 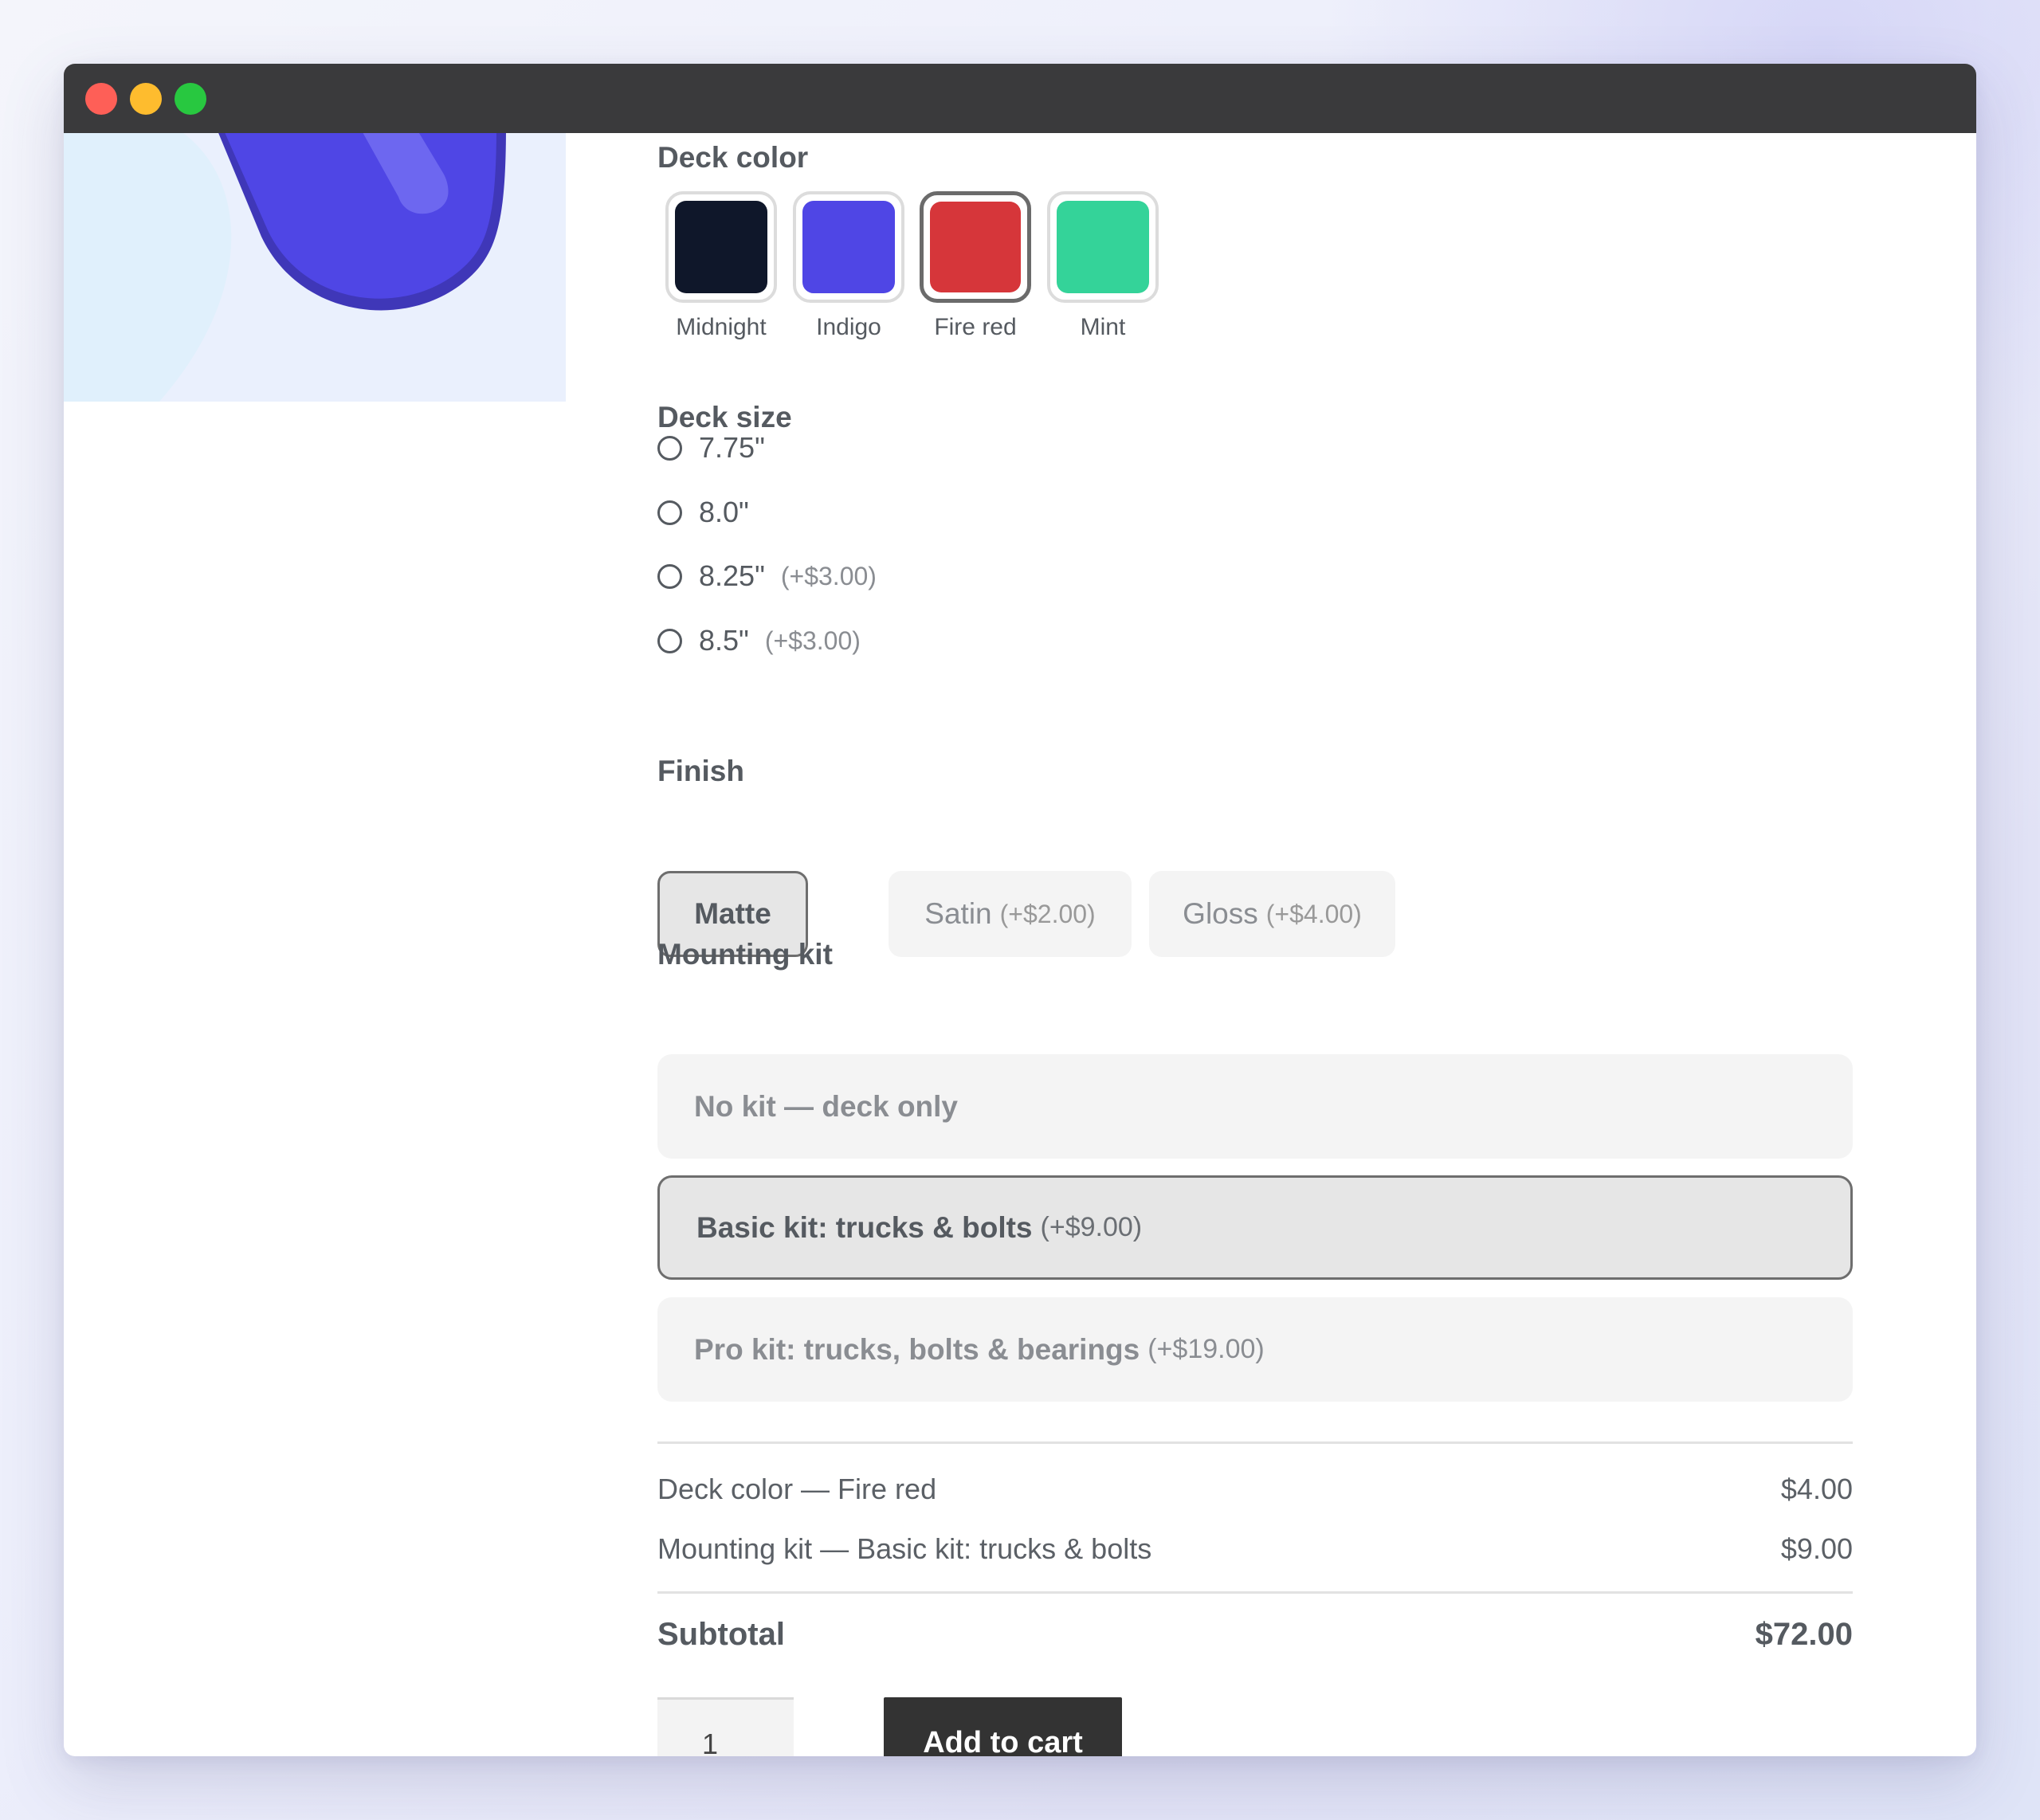 What do you see at coordinates (767, 576) in the screenshot?
I see `deck-size-option: 8.25" (+$3.00)` at bounding box center [767, 576].